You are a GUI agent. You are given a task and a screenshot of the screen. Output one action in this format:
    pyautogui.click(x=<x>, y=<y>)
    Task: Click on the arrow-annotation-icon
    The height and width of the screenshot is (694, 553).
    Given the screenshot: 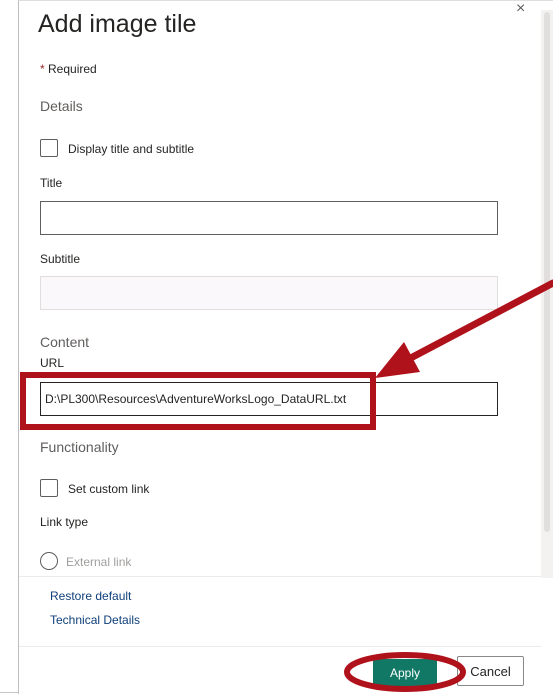 What is the action you would take?
    pyautogui.click(x=464, y=328)
    